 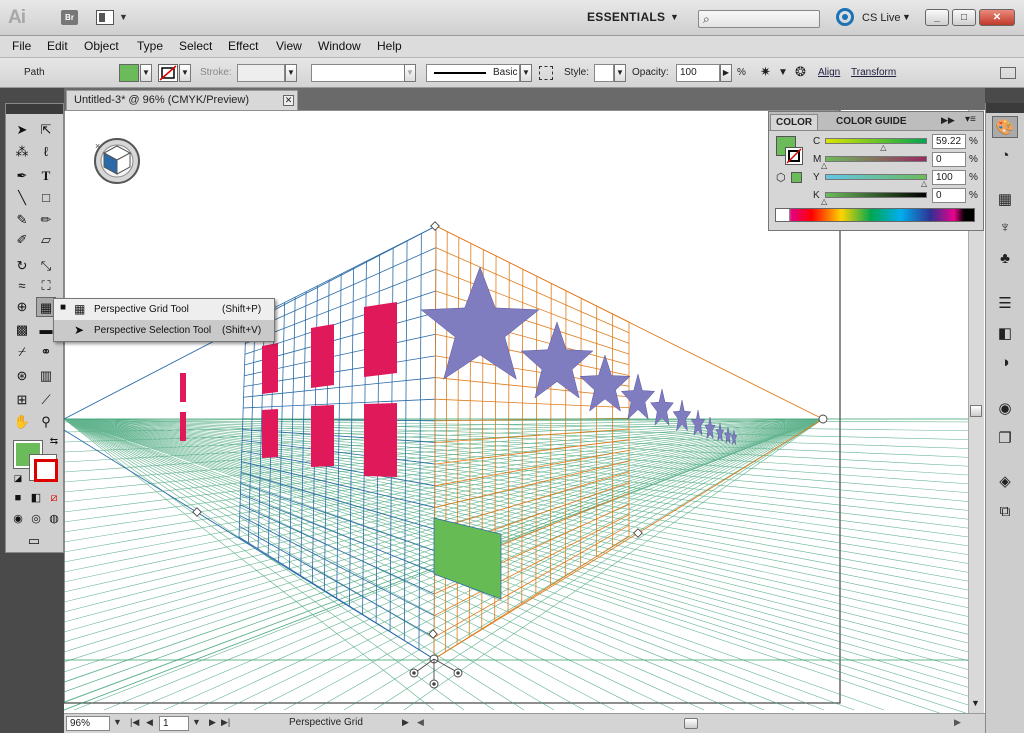 I want to click on fill-swatch, so click(x=129, y=73).